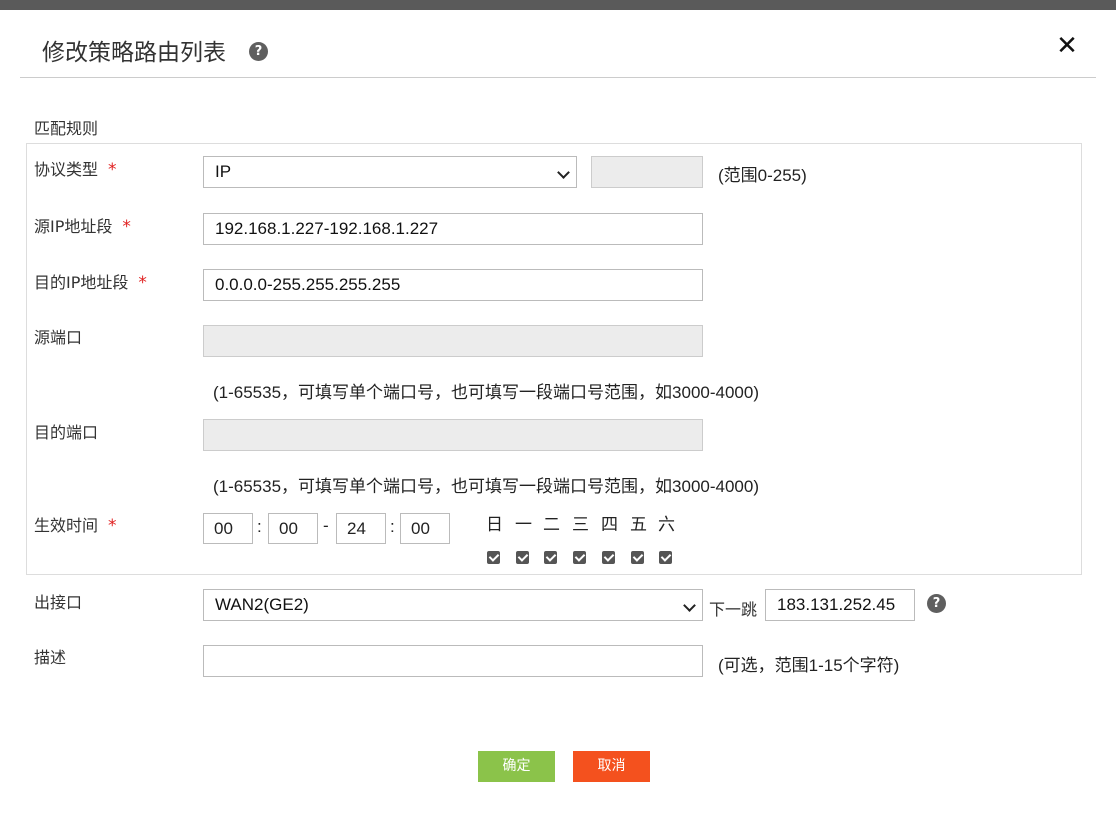 The width and height of the screenshot is (1116, 817). Describe the element at coordinates (522, 557) in the screenshot. I see `day-checkbox-mon` at that location.